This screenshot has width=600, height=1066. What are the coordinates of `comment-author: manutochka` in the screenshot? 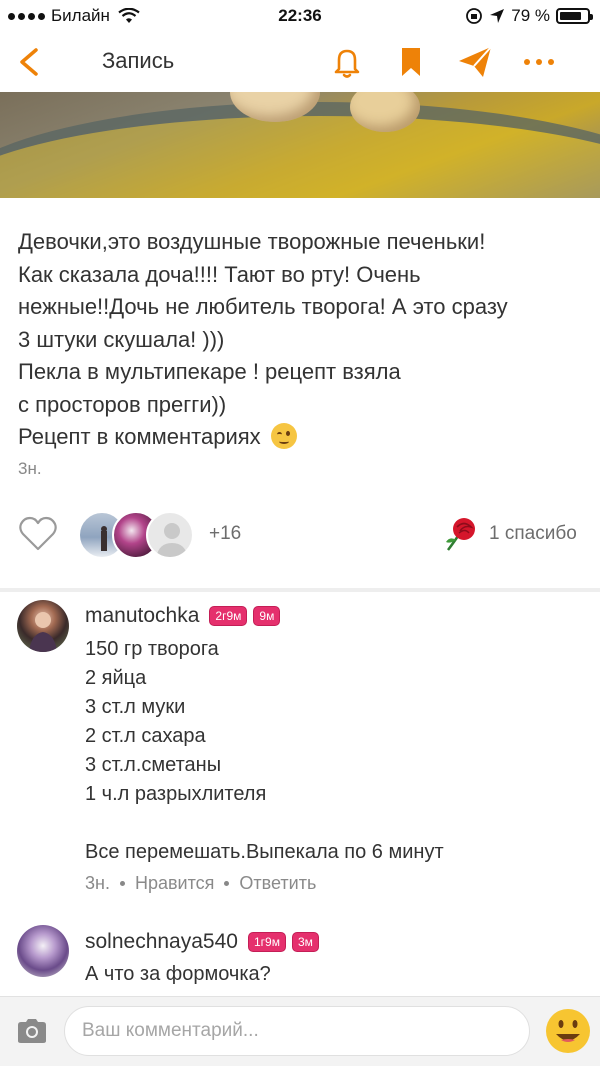 It's located at (142, 616).